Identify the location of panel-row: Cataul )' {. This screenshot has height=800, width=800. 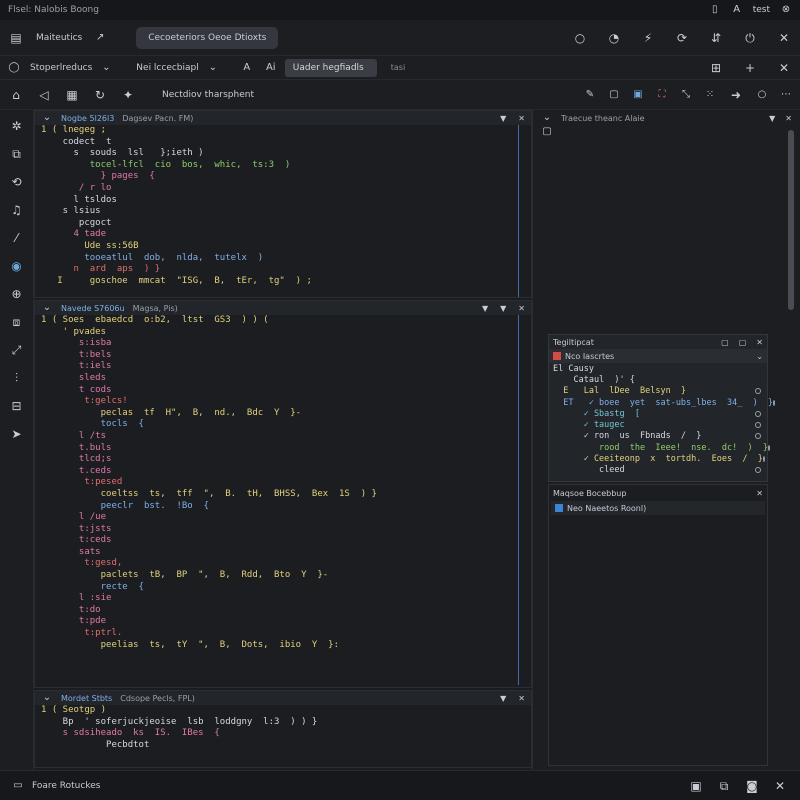
(658, 379).